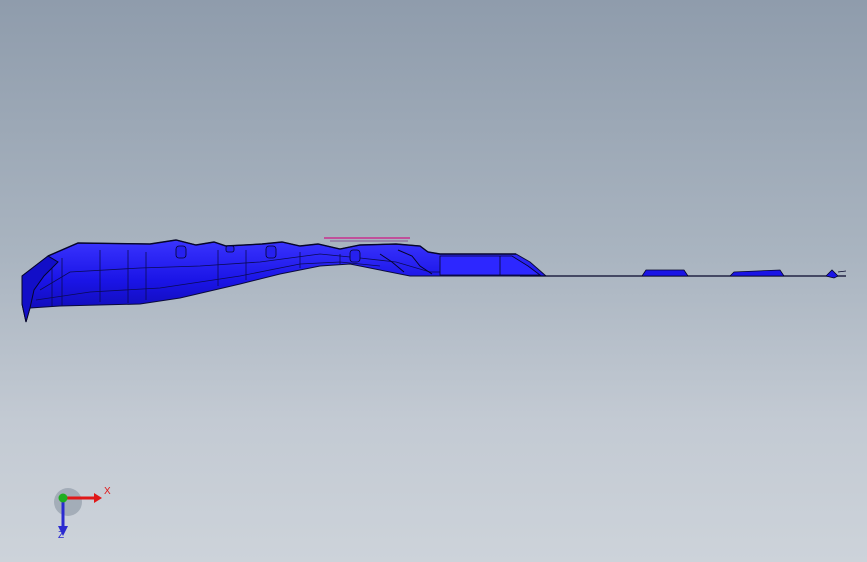 The height and width of the screenshot is (562, 867). I want to click on reference-triad: X Y Z, so click(83, 514).